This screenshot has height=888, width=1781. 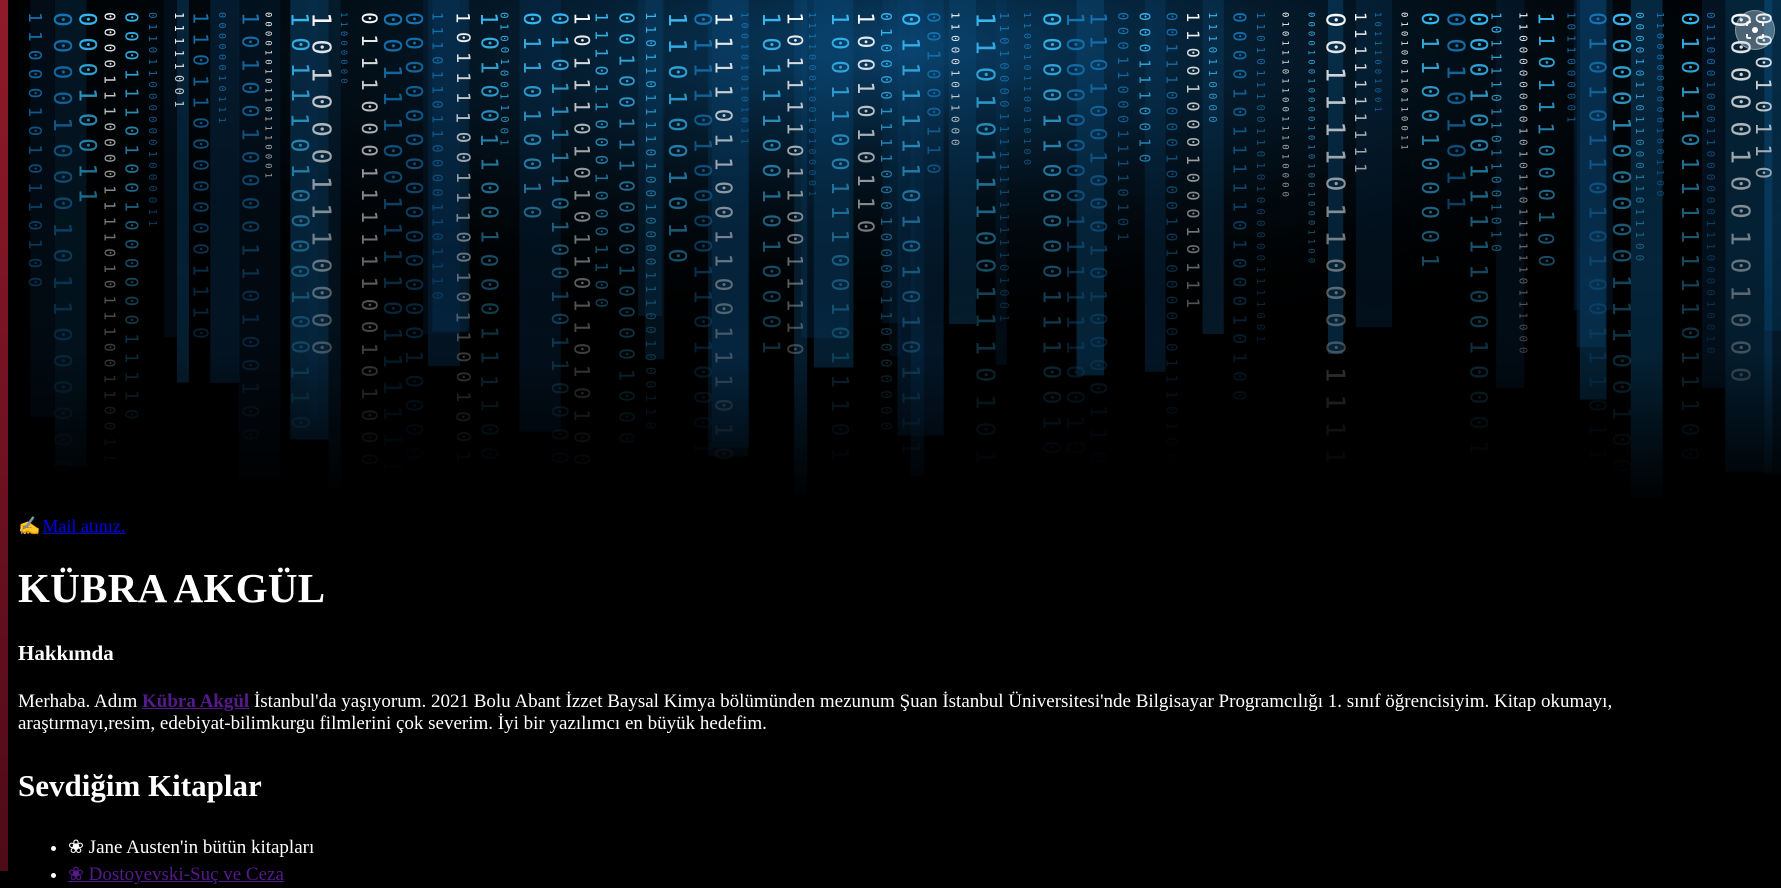 What do you see at coordinates (172, 588) in the screenshot?
I see `page-title: KÜBRA AKGÜL` at bounding box center [172, 588].